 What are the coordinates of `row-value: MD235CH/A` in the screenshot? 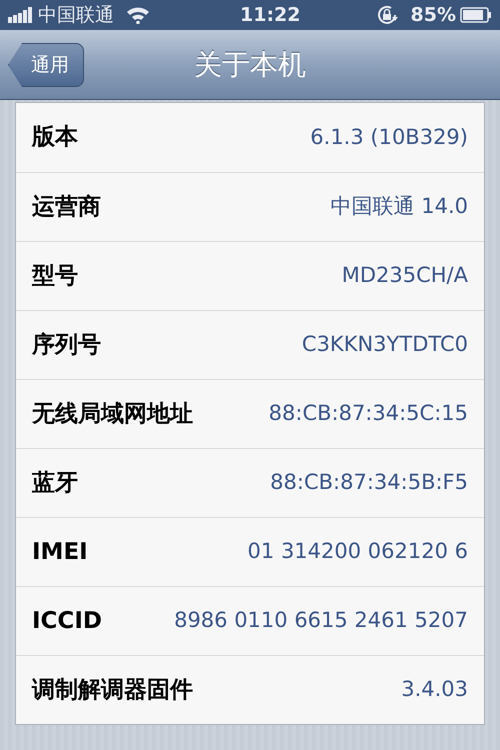 It's located at (405, 276).